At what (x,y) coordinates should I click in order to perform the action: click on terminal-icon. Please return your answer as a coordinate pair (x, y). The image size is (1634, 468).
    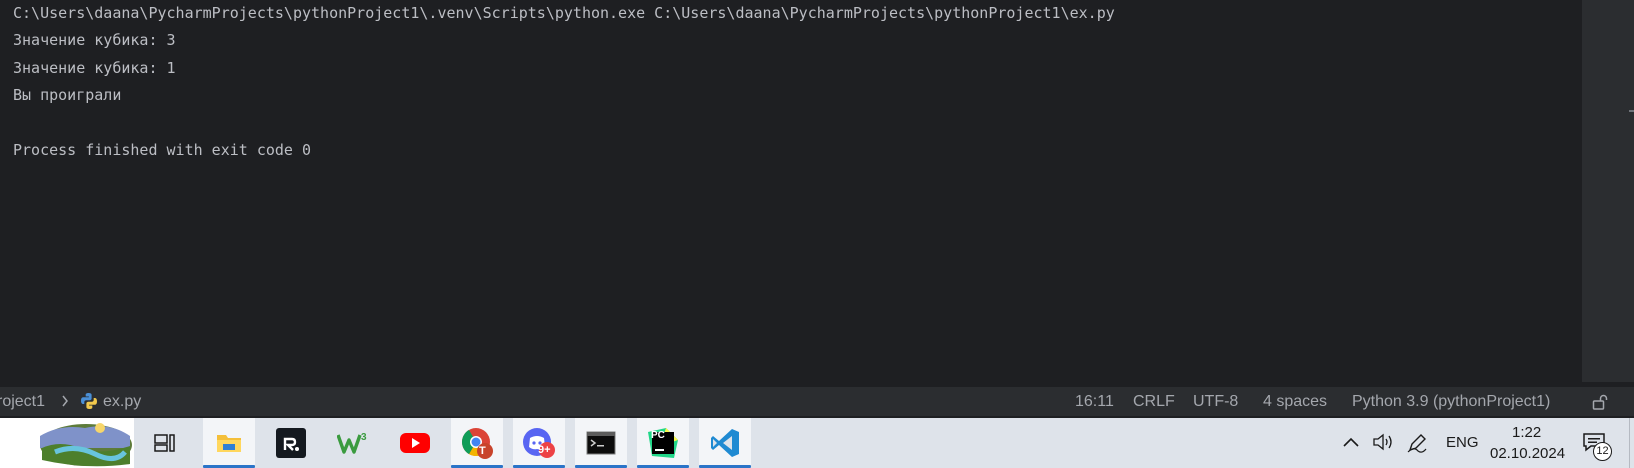
    Looking at the image, I should click on (601, 443).